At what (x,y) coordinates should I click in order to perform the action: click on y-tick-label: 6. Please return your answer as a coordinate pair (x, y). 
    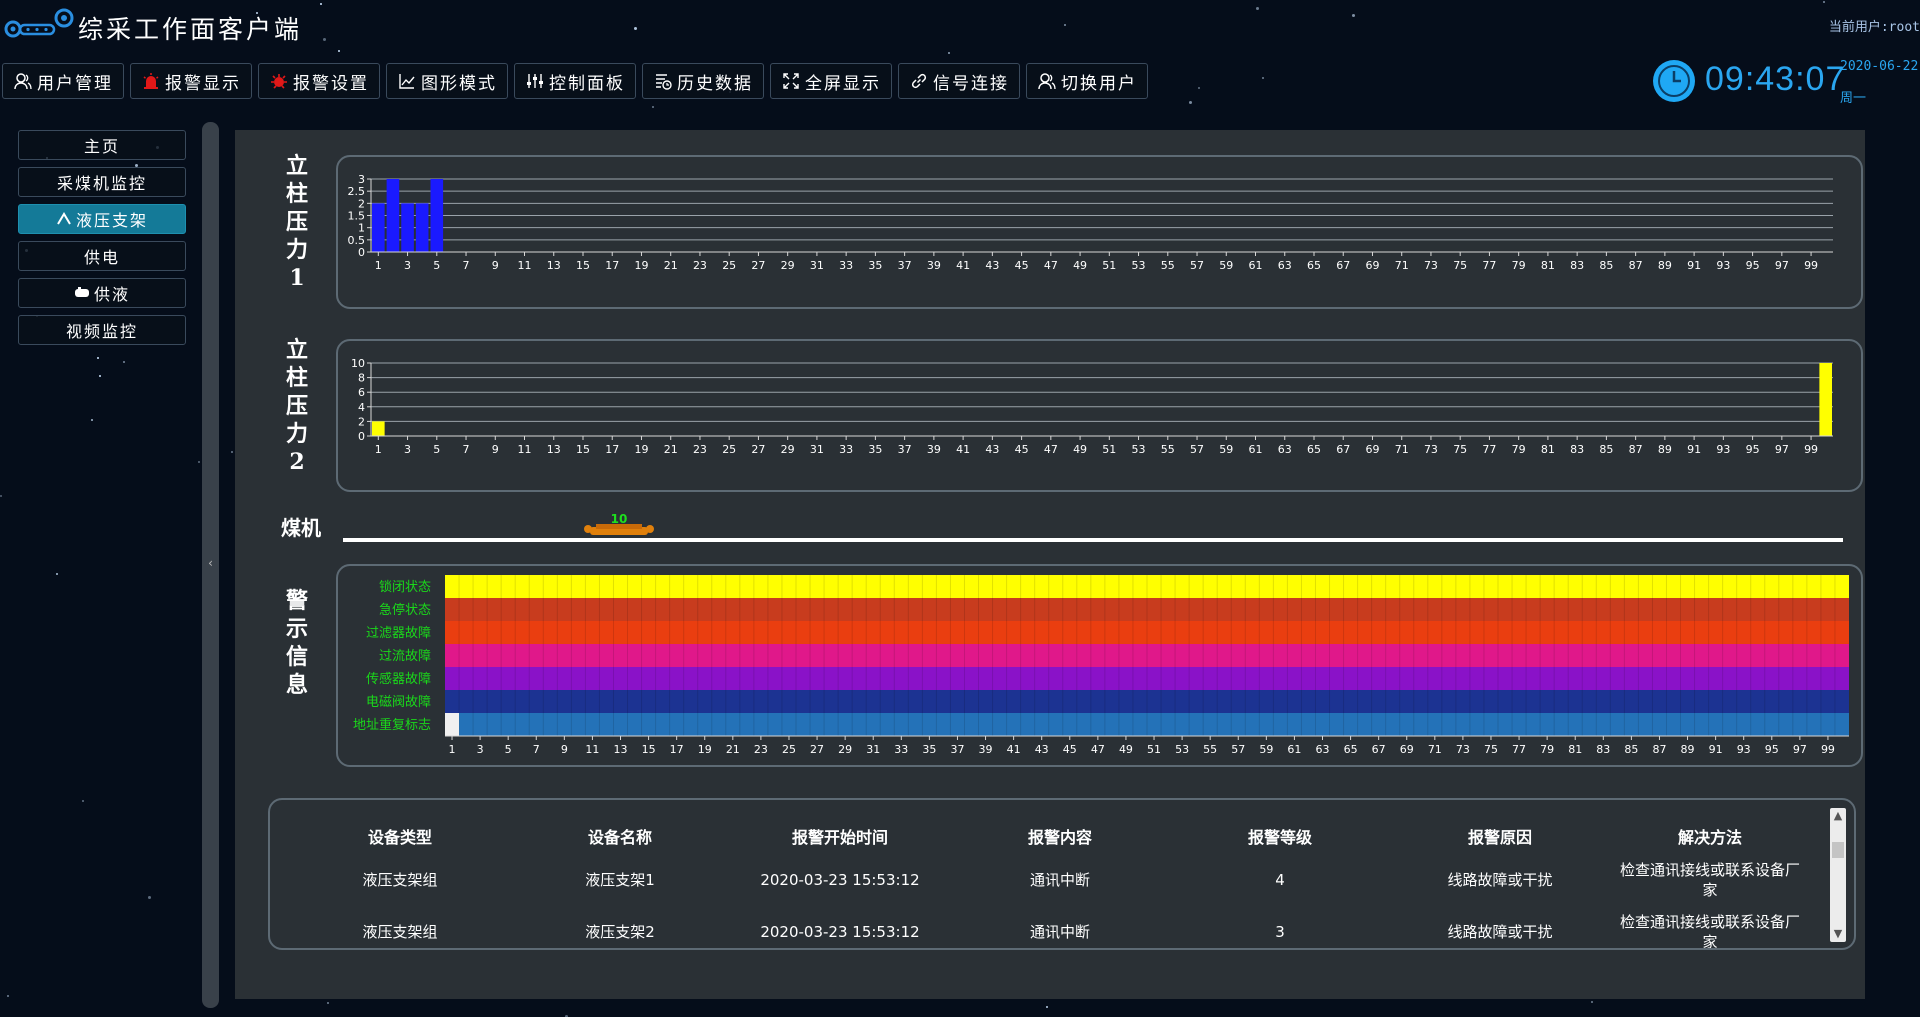
    Looking at the image, I should click on (361, 392).